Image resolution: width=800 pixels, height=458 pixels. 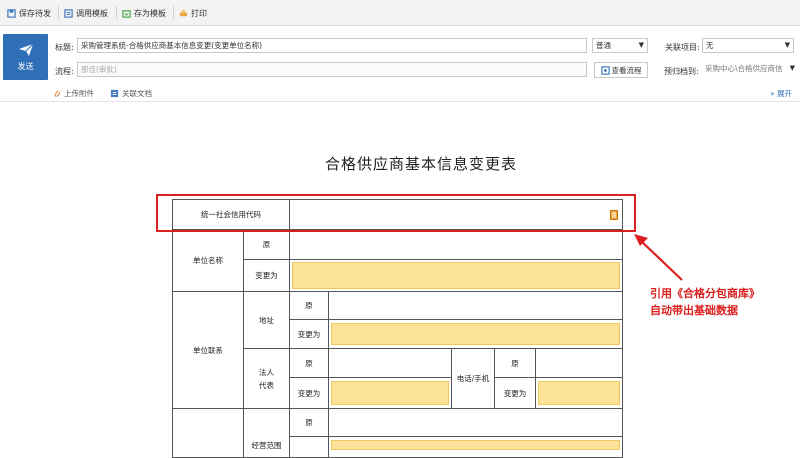 I want to click on flow-input: 那佳(审批), so click(x=332, y=69).